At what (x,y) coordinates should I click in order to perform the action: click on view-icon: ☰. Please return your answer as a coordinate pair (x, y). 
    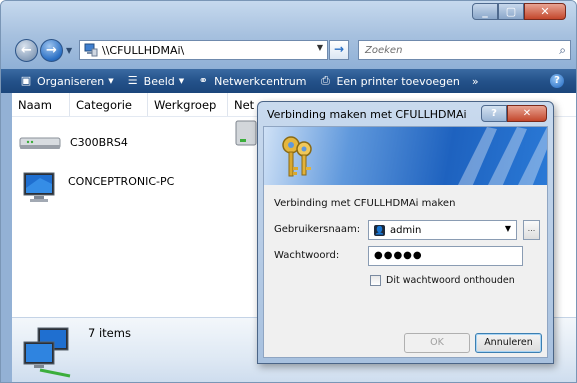
    Looking at the image, I should click on (132, 80).